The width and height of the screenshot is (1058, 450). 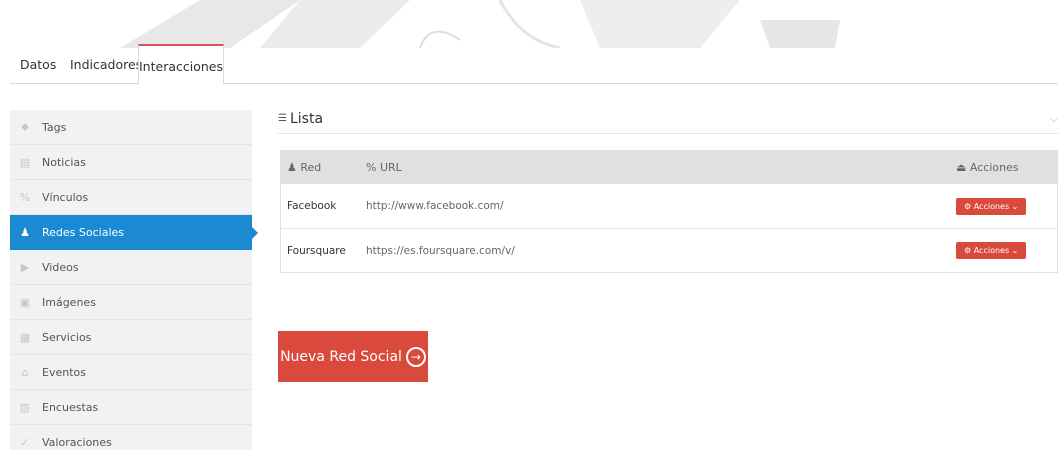 I want to click on chart-icon: ▦, so click(x=25, y=337).